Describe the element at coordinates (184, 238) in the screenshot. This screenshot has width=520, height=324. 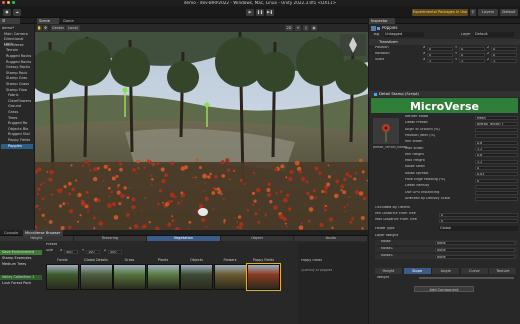
I see `tool-tab: Vegetation` at that location.